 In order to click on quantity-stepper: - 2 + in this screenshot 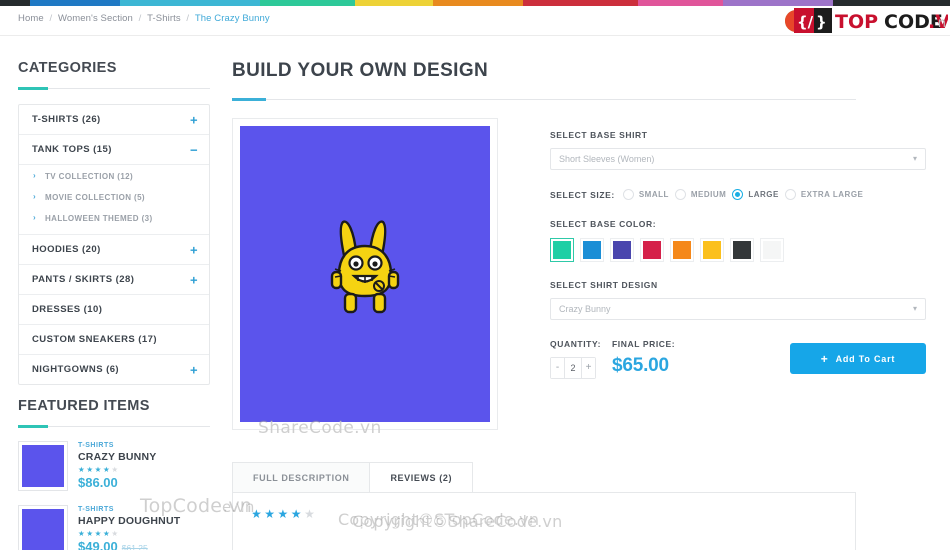, I will do `click(573, 368)`.